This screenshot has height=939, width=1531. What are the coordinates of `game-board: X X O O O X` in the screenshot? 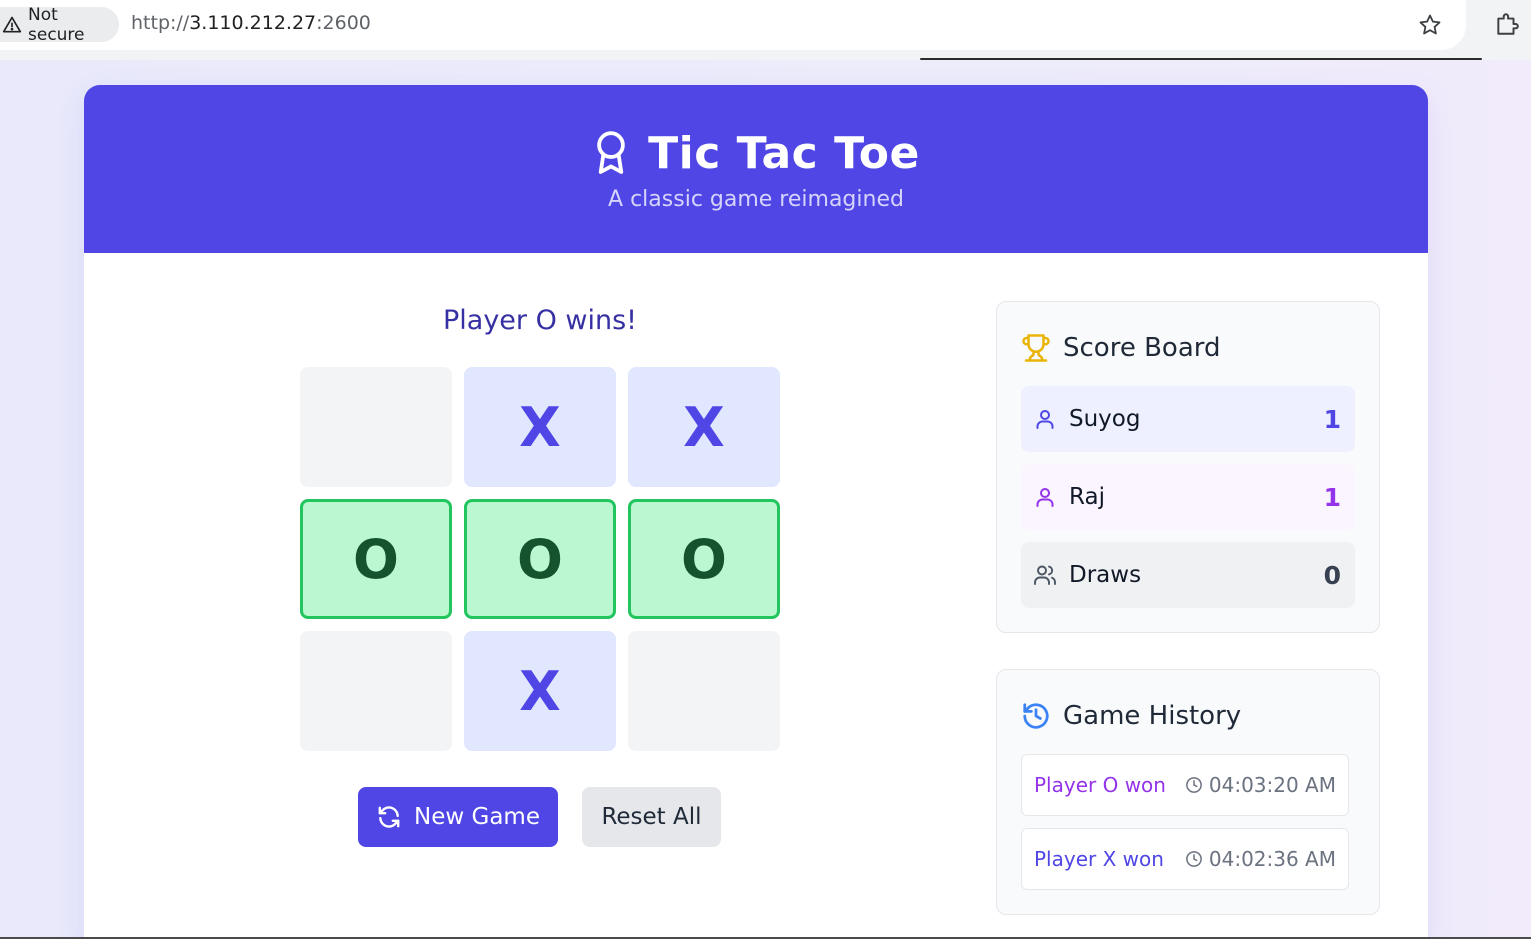 It's located at (540, 559).